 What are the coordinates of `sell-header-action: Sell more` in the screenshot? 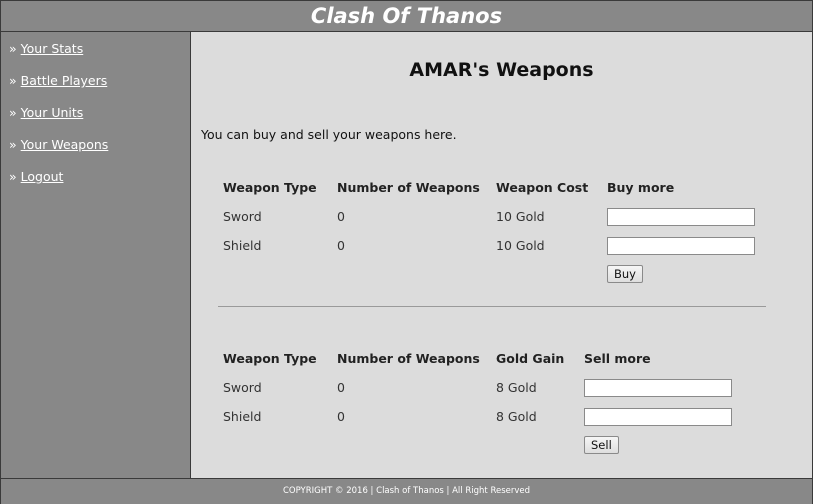 It's located at (617, 358).